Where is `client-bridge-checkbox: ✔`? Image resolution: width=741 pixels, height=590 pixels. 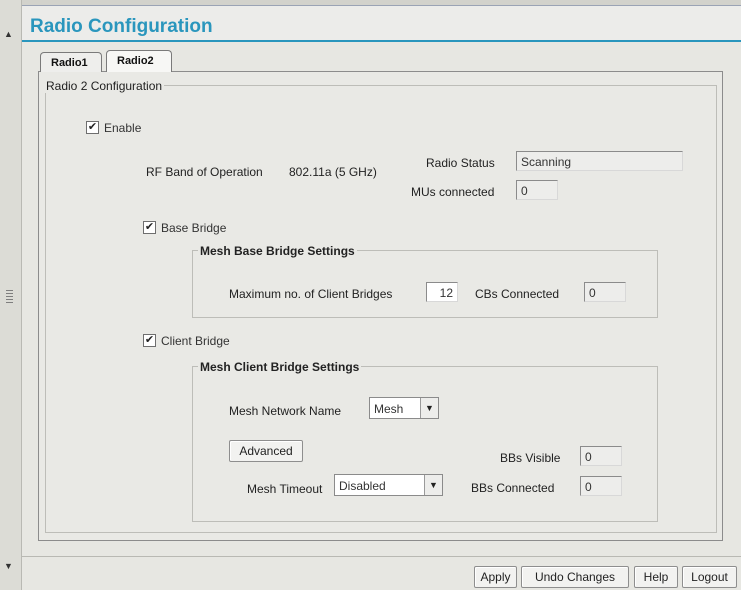 client-bridge-checkbox: ✔ is located at coordinates (149, 340).